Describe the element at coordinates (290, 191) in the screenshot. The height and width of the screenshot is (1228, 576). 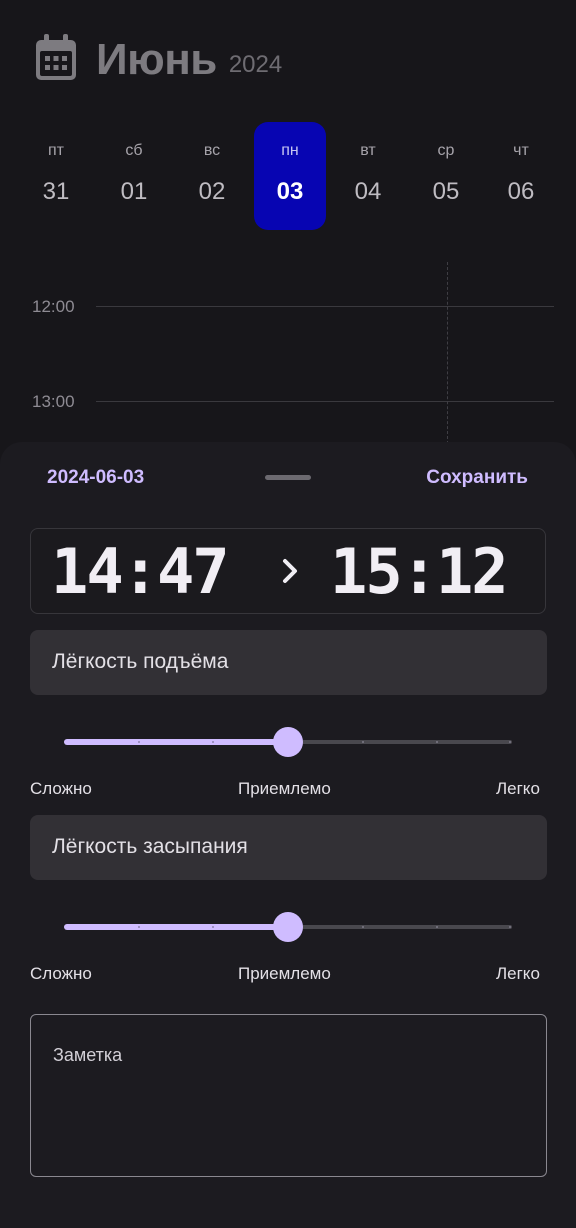
I see `day-number: 03` at that location.